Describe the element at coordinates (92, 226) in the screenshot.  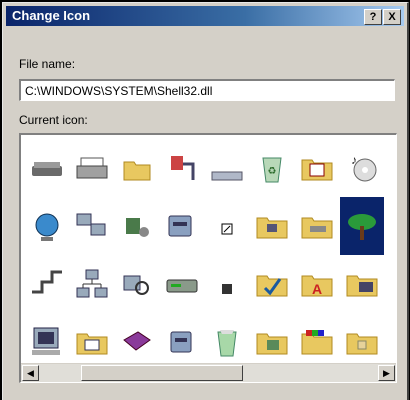
I see `network-computers-icon` at that location.